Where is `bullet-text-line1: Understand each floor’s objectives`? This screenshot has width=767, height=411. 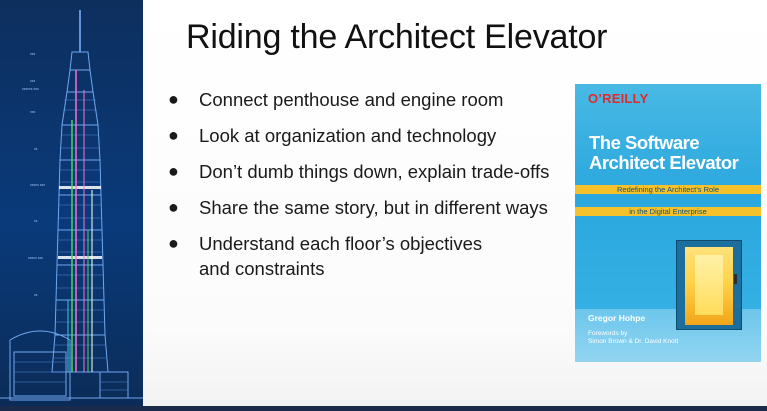
bullet-text-line1: Understand each floor’s objectives is located at coordinates (341, 243).